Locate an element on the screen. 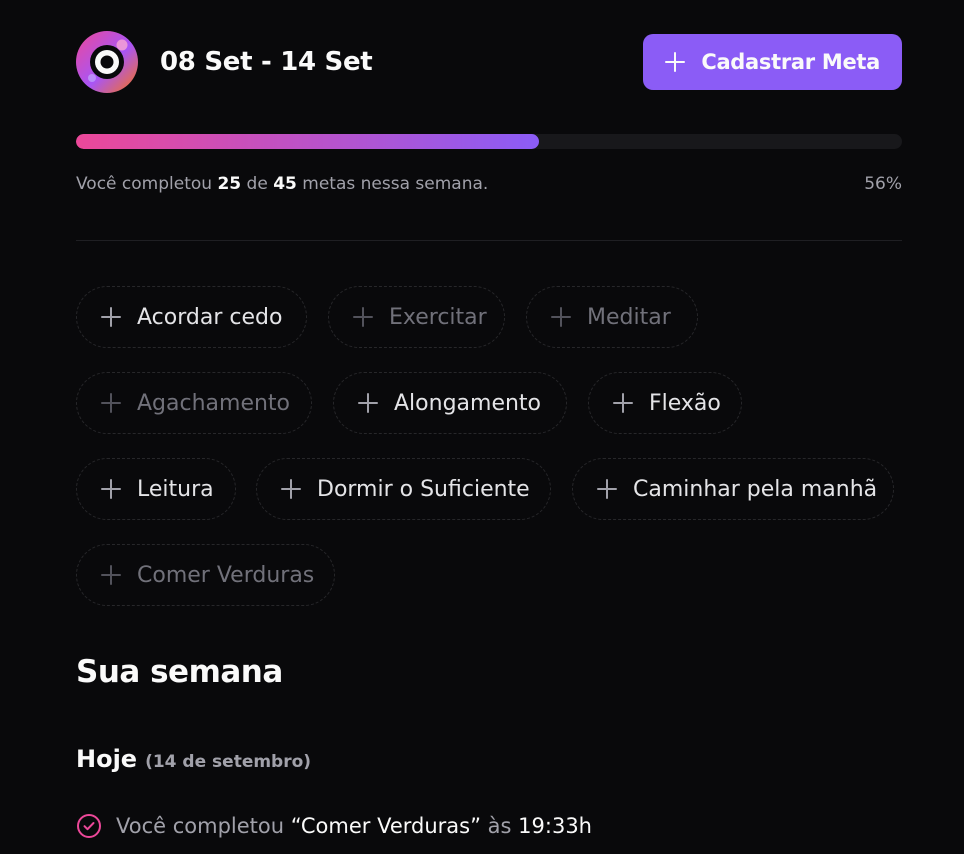 Image resolution: width=964 pixels, height=854 pixels. week-date-range: 08 Set - 14 Set is located at coordinates (266, 62).